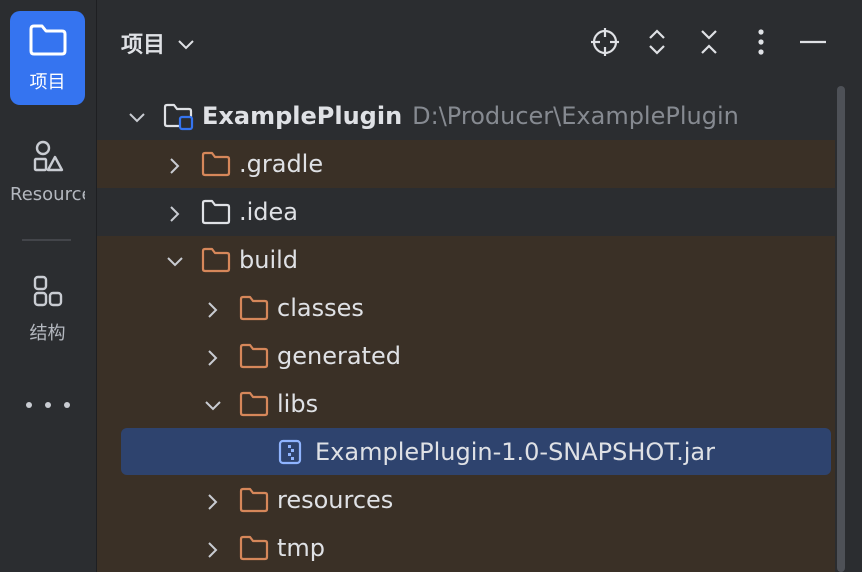 This screenshot has width=862, height=572. What do you see at coordinates (298, 404) in the screenshot?
I see `tree-item-label: libs` at bounding box center [298, 404].